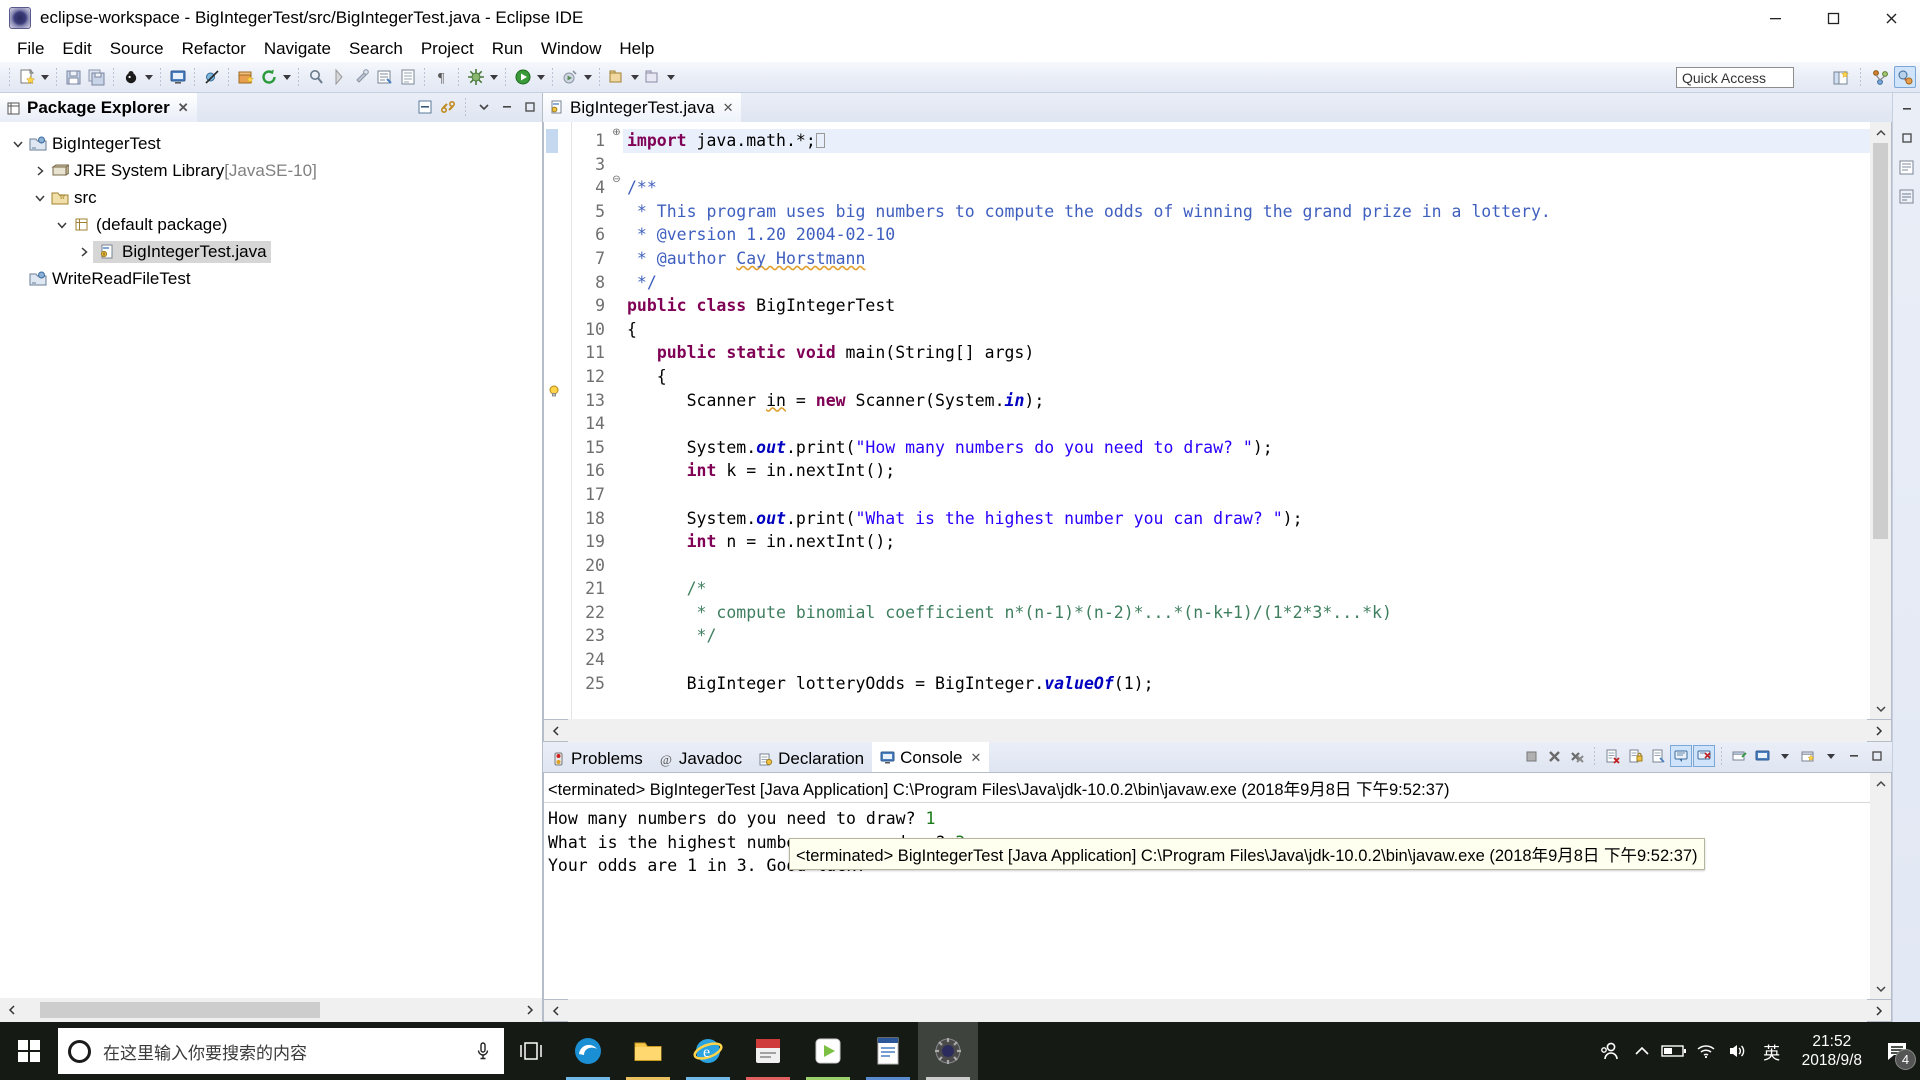  Describe the element at coordinates (98, 107) in the screenshot. I see `tab-package-explorer: Package Explorer ✕` at that location.